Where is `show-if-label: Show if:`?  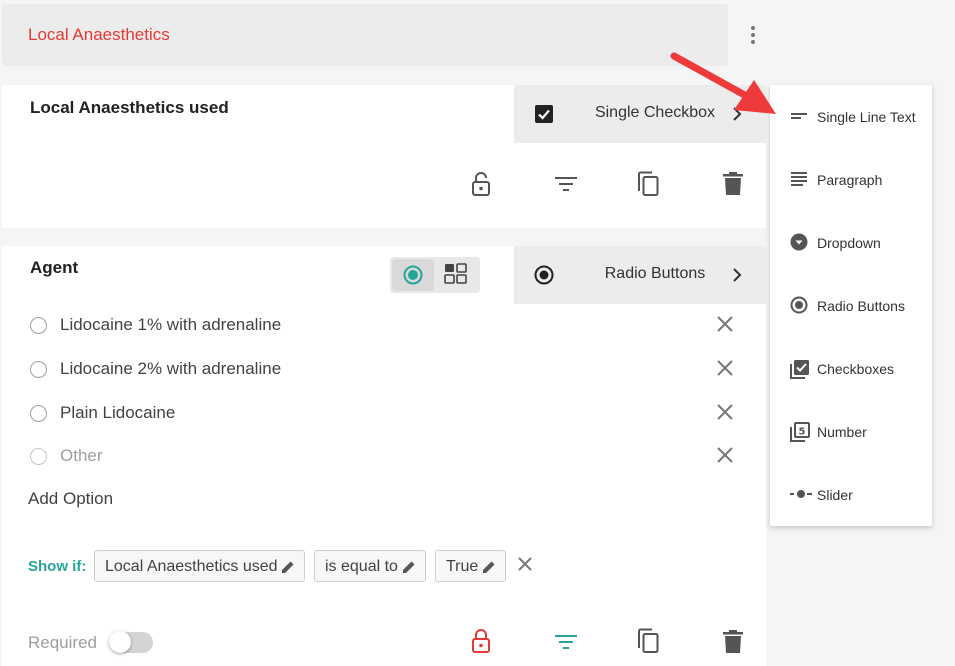 show-if-label: Show if: is located at coordinates (57, 566).